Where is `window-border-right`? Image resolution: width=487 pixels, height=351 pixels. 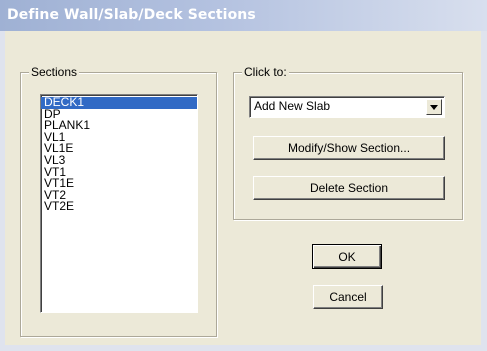
window-border-right is located at coordinates (484, 191).